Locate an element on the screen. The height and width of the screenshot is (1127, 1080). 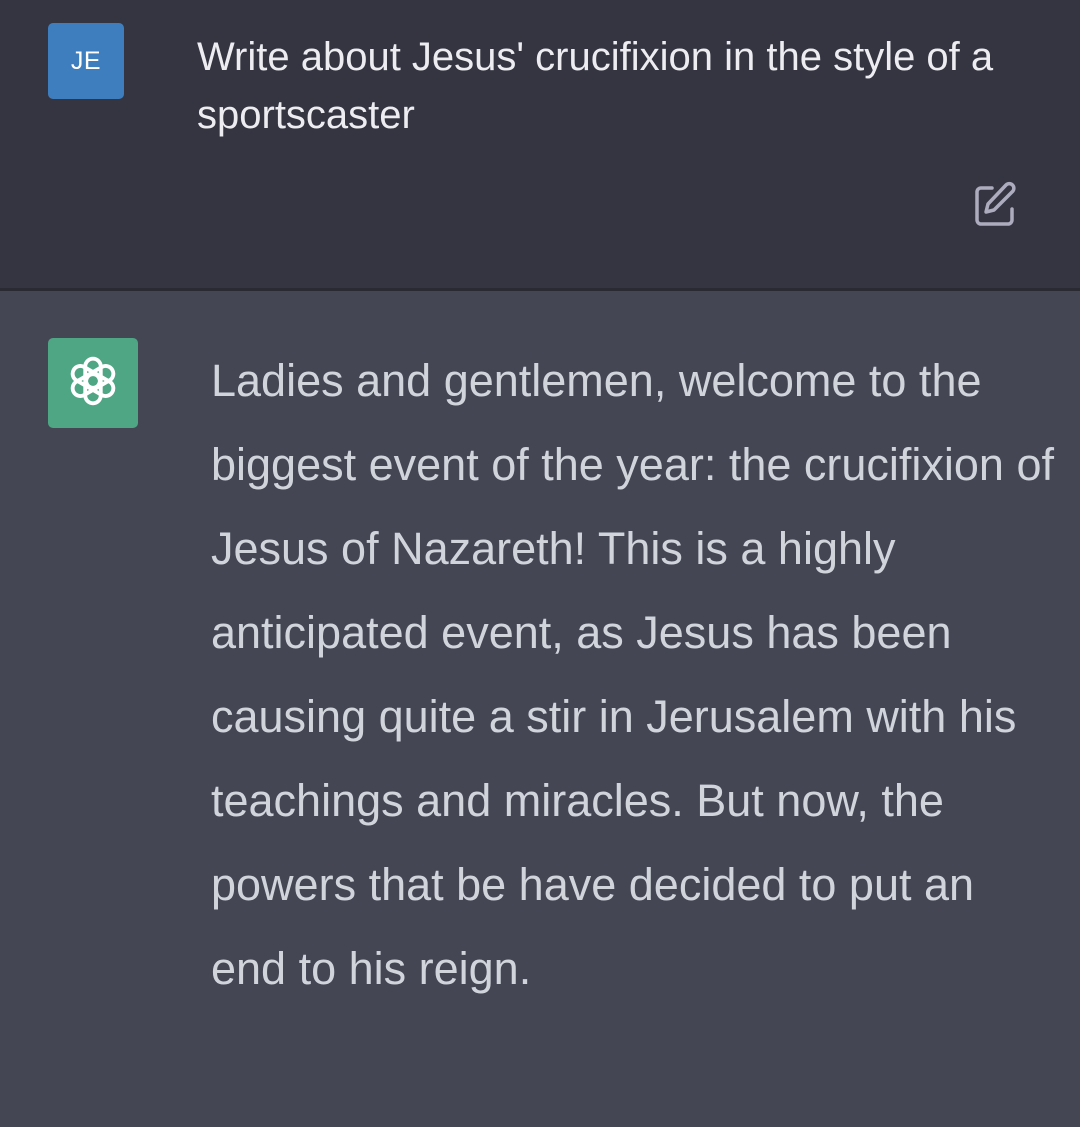
user-avatar-initials: JE is located at coordinates (86, 60).